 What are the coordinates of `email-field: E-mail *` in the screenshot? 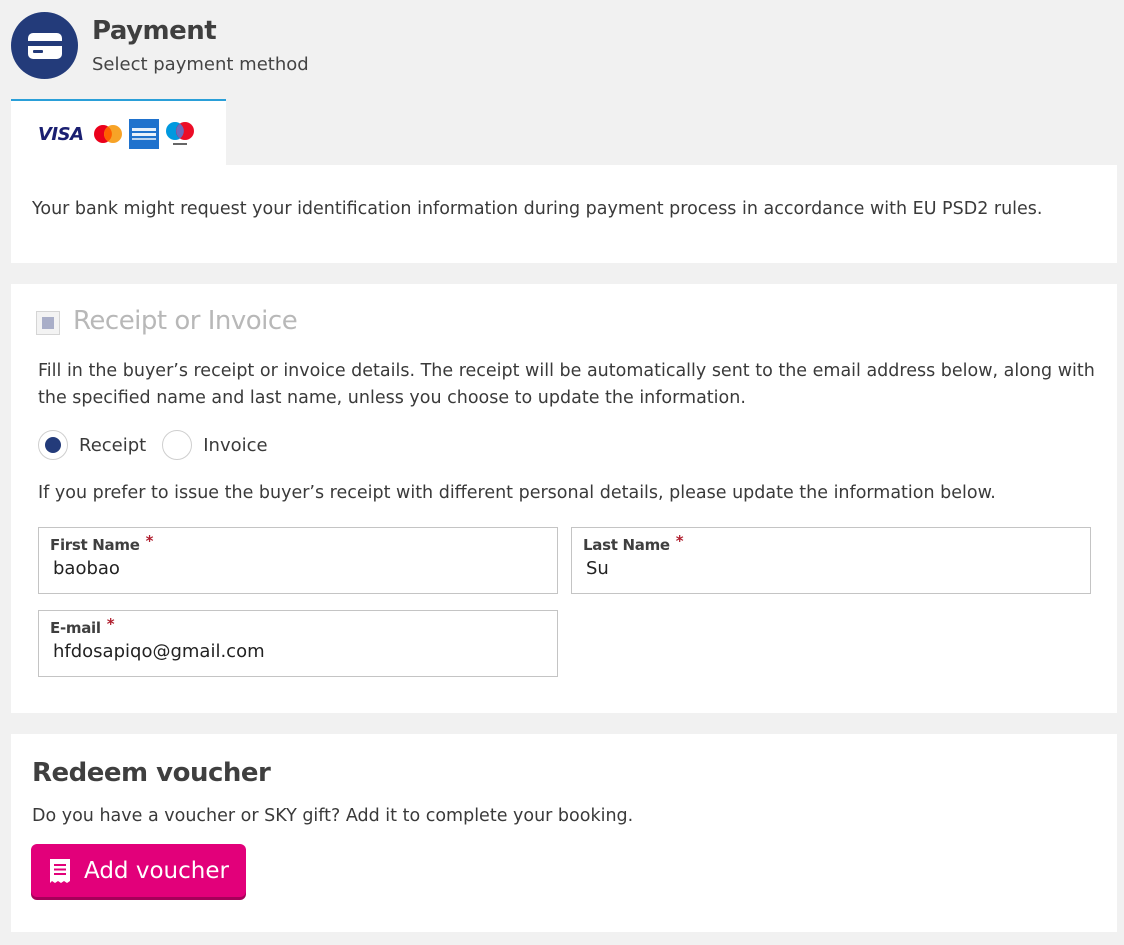 It's located at (298, 643).